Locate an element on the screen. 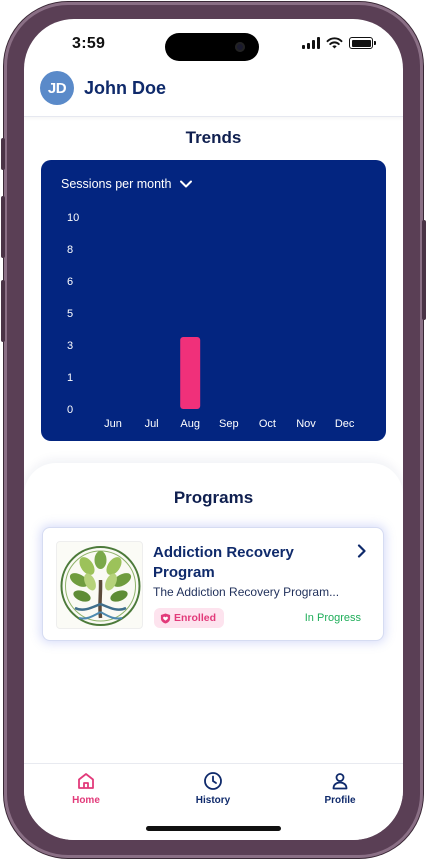 Image resolution: width=427 pixels, height=860 pixels. program-title: Addiction Recovery Program is located at coordinates (223, 562).